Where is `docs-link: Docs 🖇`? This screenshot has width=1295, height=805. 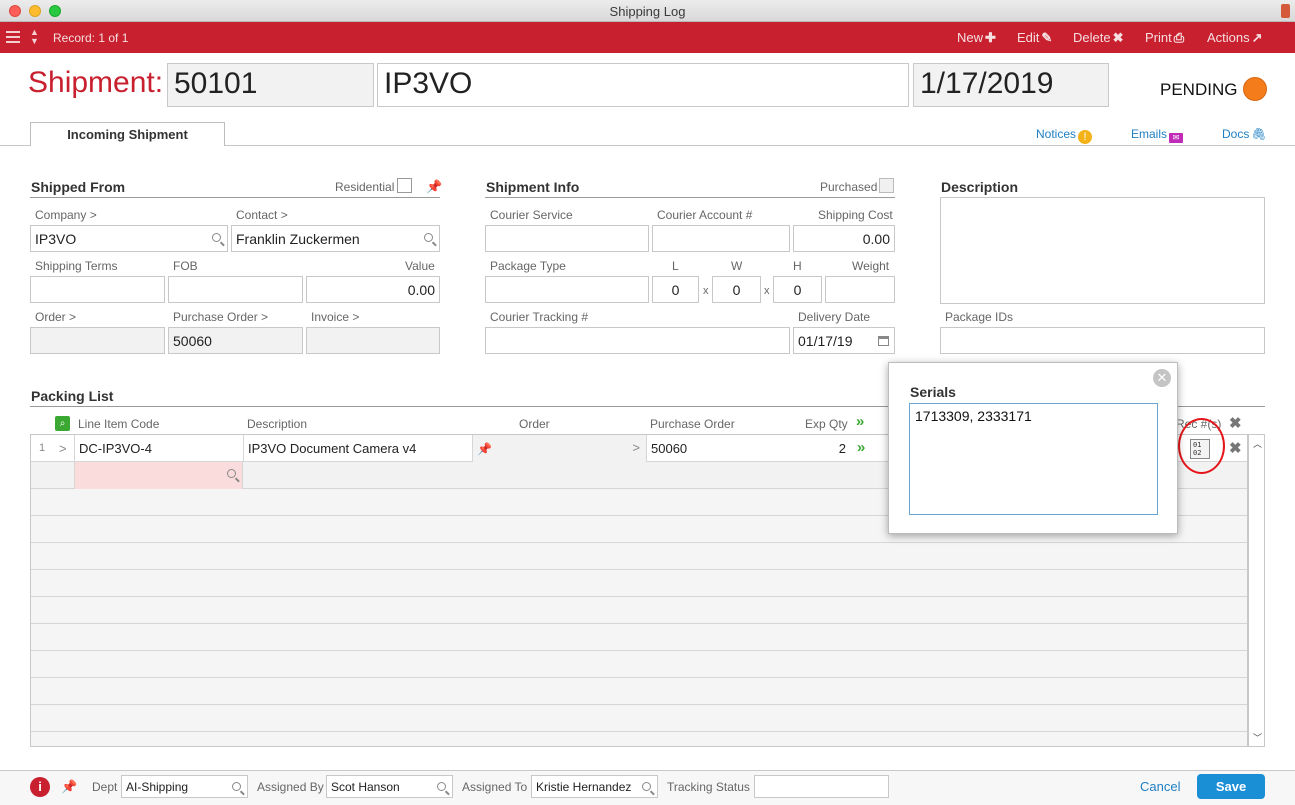
docs-link: Docs 🖇 is located at coordinates (1244, 134).